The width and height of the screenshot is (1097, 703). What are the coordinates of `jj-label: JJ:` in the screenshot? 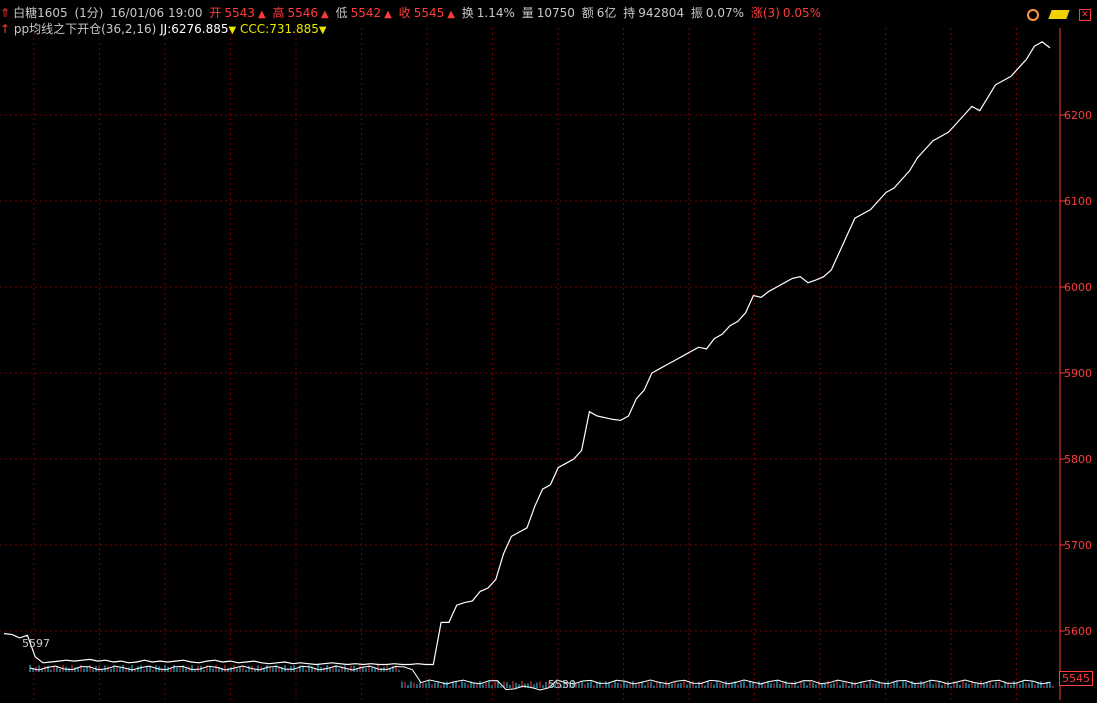 It's located at (166, 29).